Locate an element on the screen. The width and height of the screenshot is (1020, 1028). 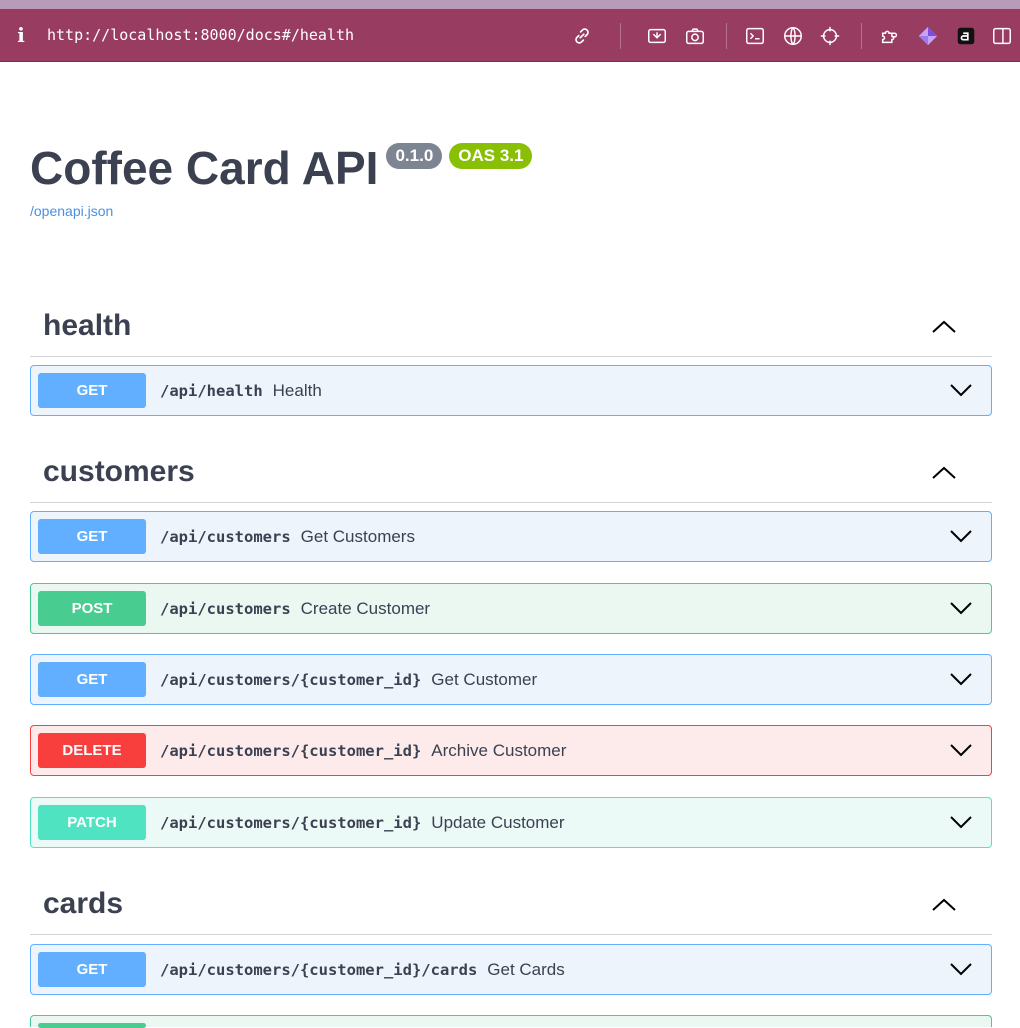
operation-summary: Update Customer is located at coordinates (498, 822).